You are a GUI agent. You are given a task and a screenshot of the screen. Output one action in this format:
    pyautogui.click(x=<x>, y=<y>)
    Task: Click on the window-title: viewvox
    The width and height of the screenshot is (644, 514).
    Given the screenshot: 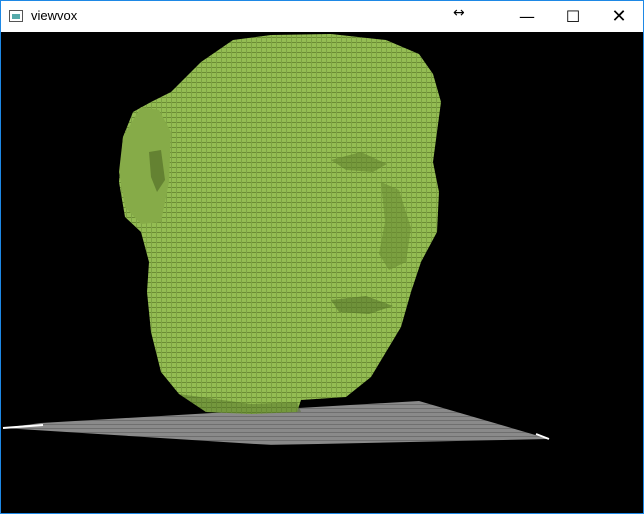 What is the action you would take?
    pyautogui.click(x=54, y=15)
    